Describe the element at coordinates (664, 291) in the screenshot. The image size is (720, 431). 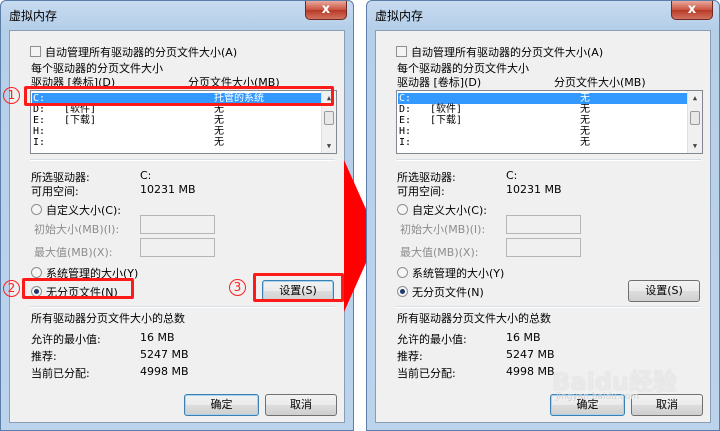
I see `set-button: 设置(S)` at that location.